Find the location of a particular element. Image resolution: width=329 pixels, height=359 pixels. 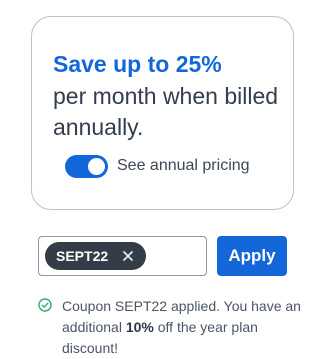

coupon-chip: SEPT22 is located at coordinates (96, 256).